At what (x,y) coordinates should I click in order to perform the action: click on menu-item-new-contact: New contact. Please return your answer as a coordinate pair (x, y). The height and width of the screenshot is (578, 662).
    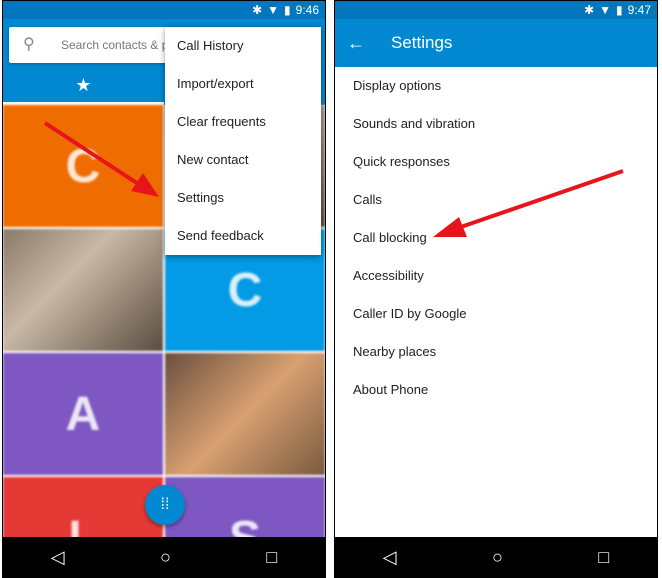
    Looking at the image, I should click on (243, 160).